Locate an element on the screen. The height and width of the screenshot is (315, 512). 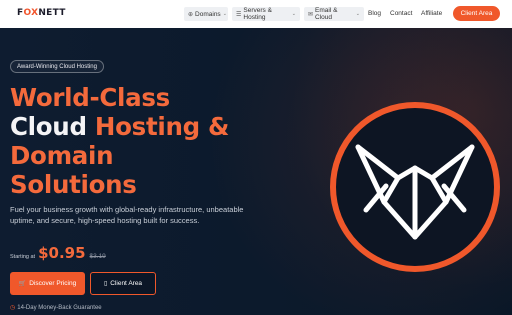
nav-servers: ☰ Servers & Hosting ⌄ is located at coordinates (266, 14).